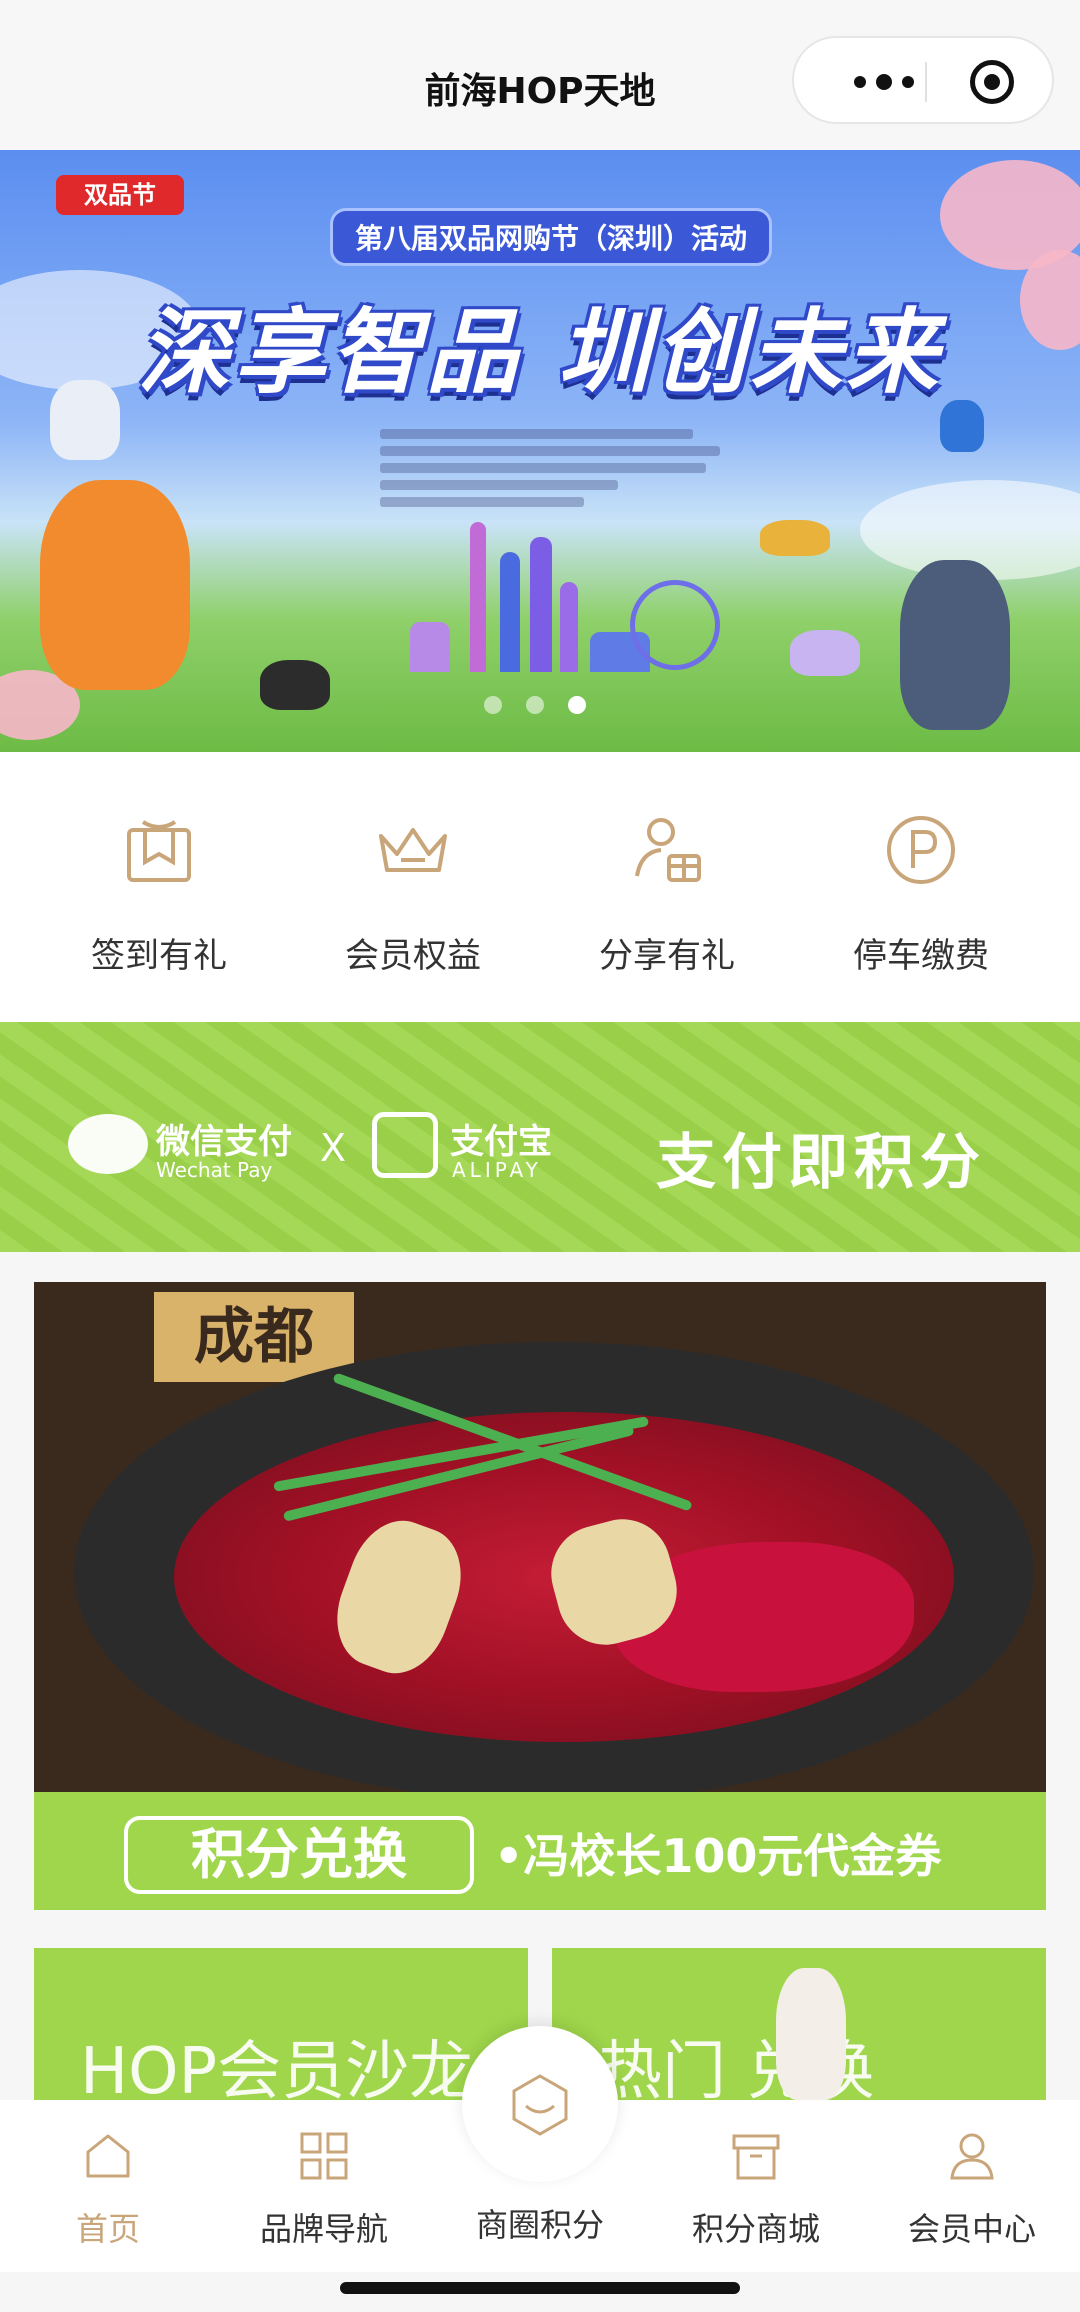  Describe the element at coordinates (821, 1163) in the screenshot. I see `pay-slogan: 支付即积分` at that location.